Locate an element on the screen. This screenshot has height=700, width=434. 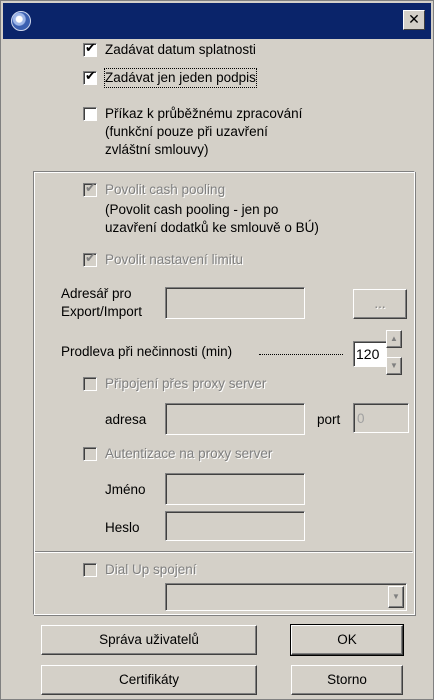
continuous-processing-checkbox is located at coordinates (90, 114).